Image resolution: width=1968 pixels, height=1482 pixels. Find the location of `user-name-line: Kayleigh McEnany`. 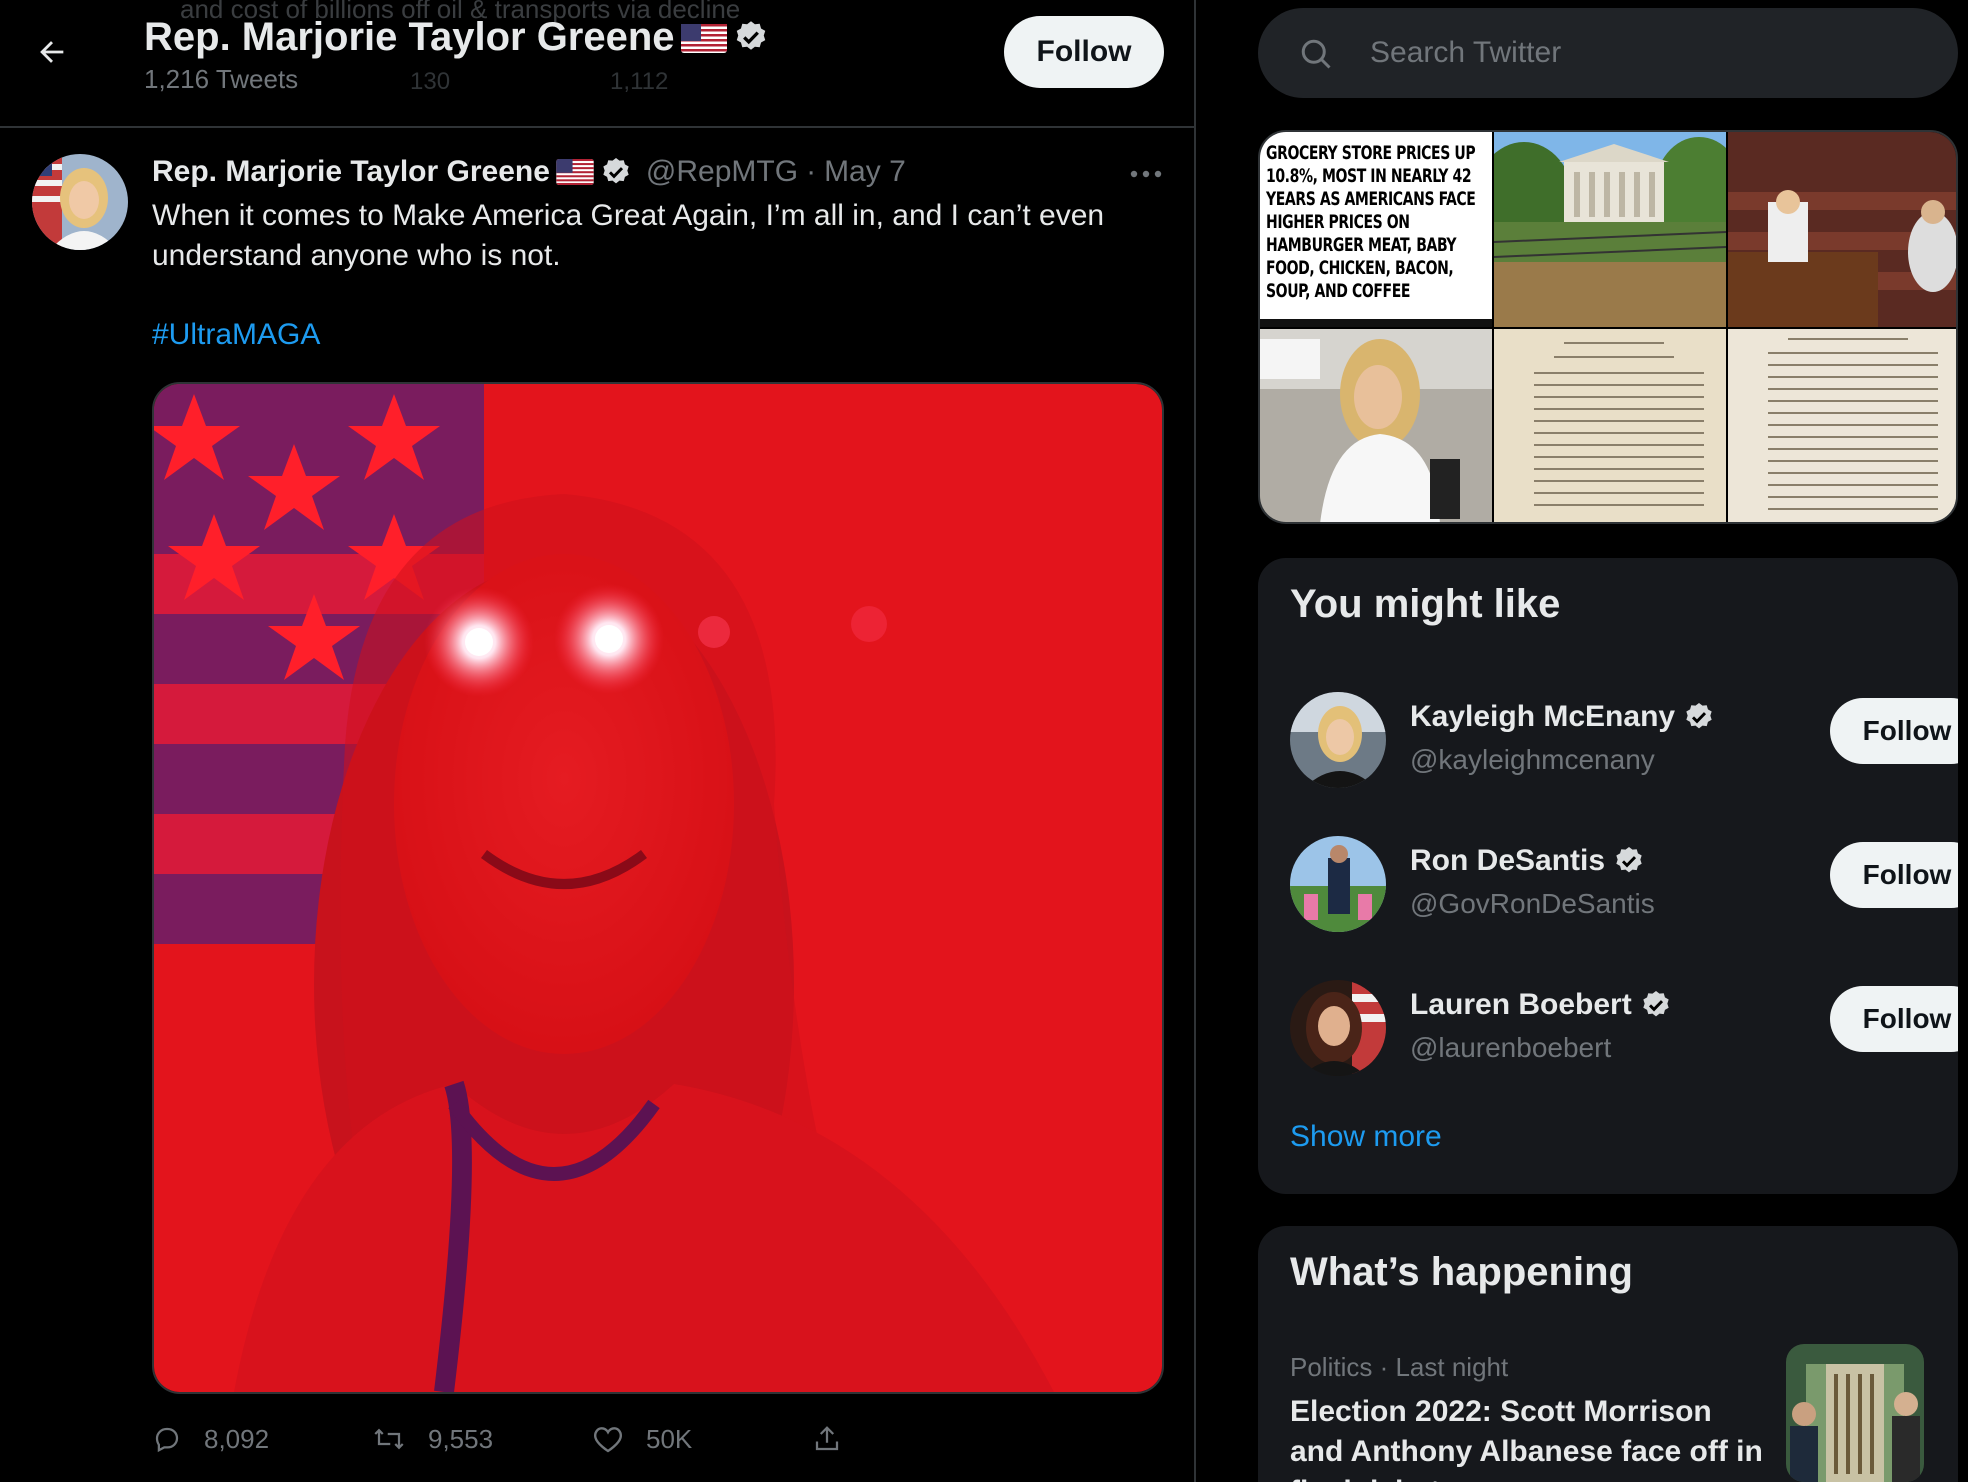

user-name-line: Kayleigh McEnany is located at coordinates (1562, 717).